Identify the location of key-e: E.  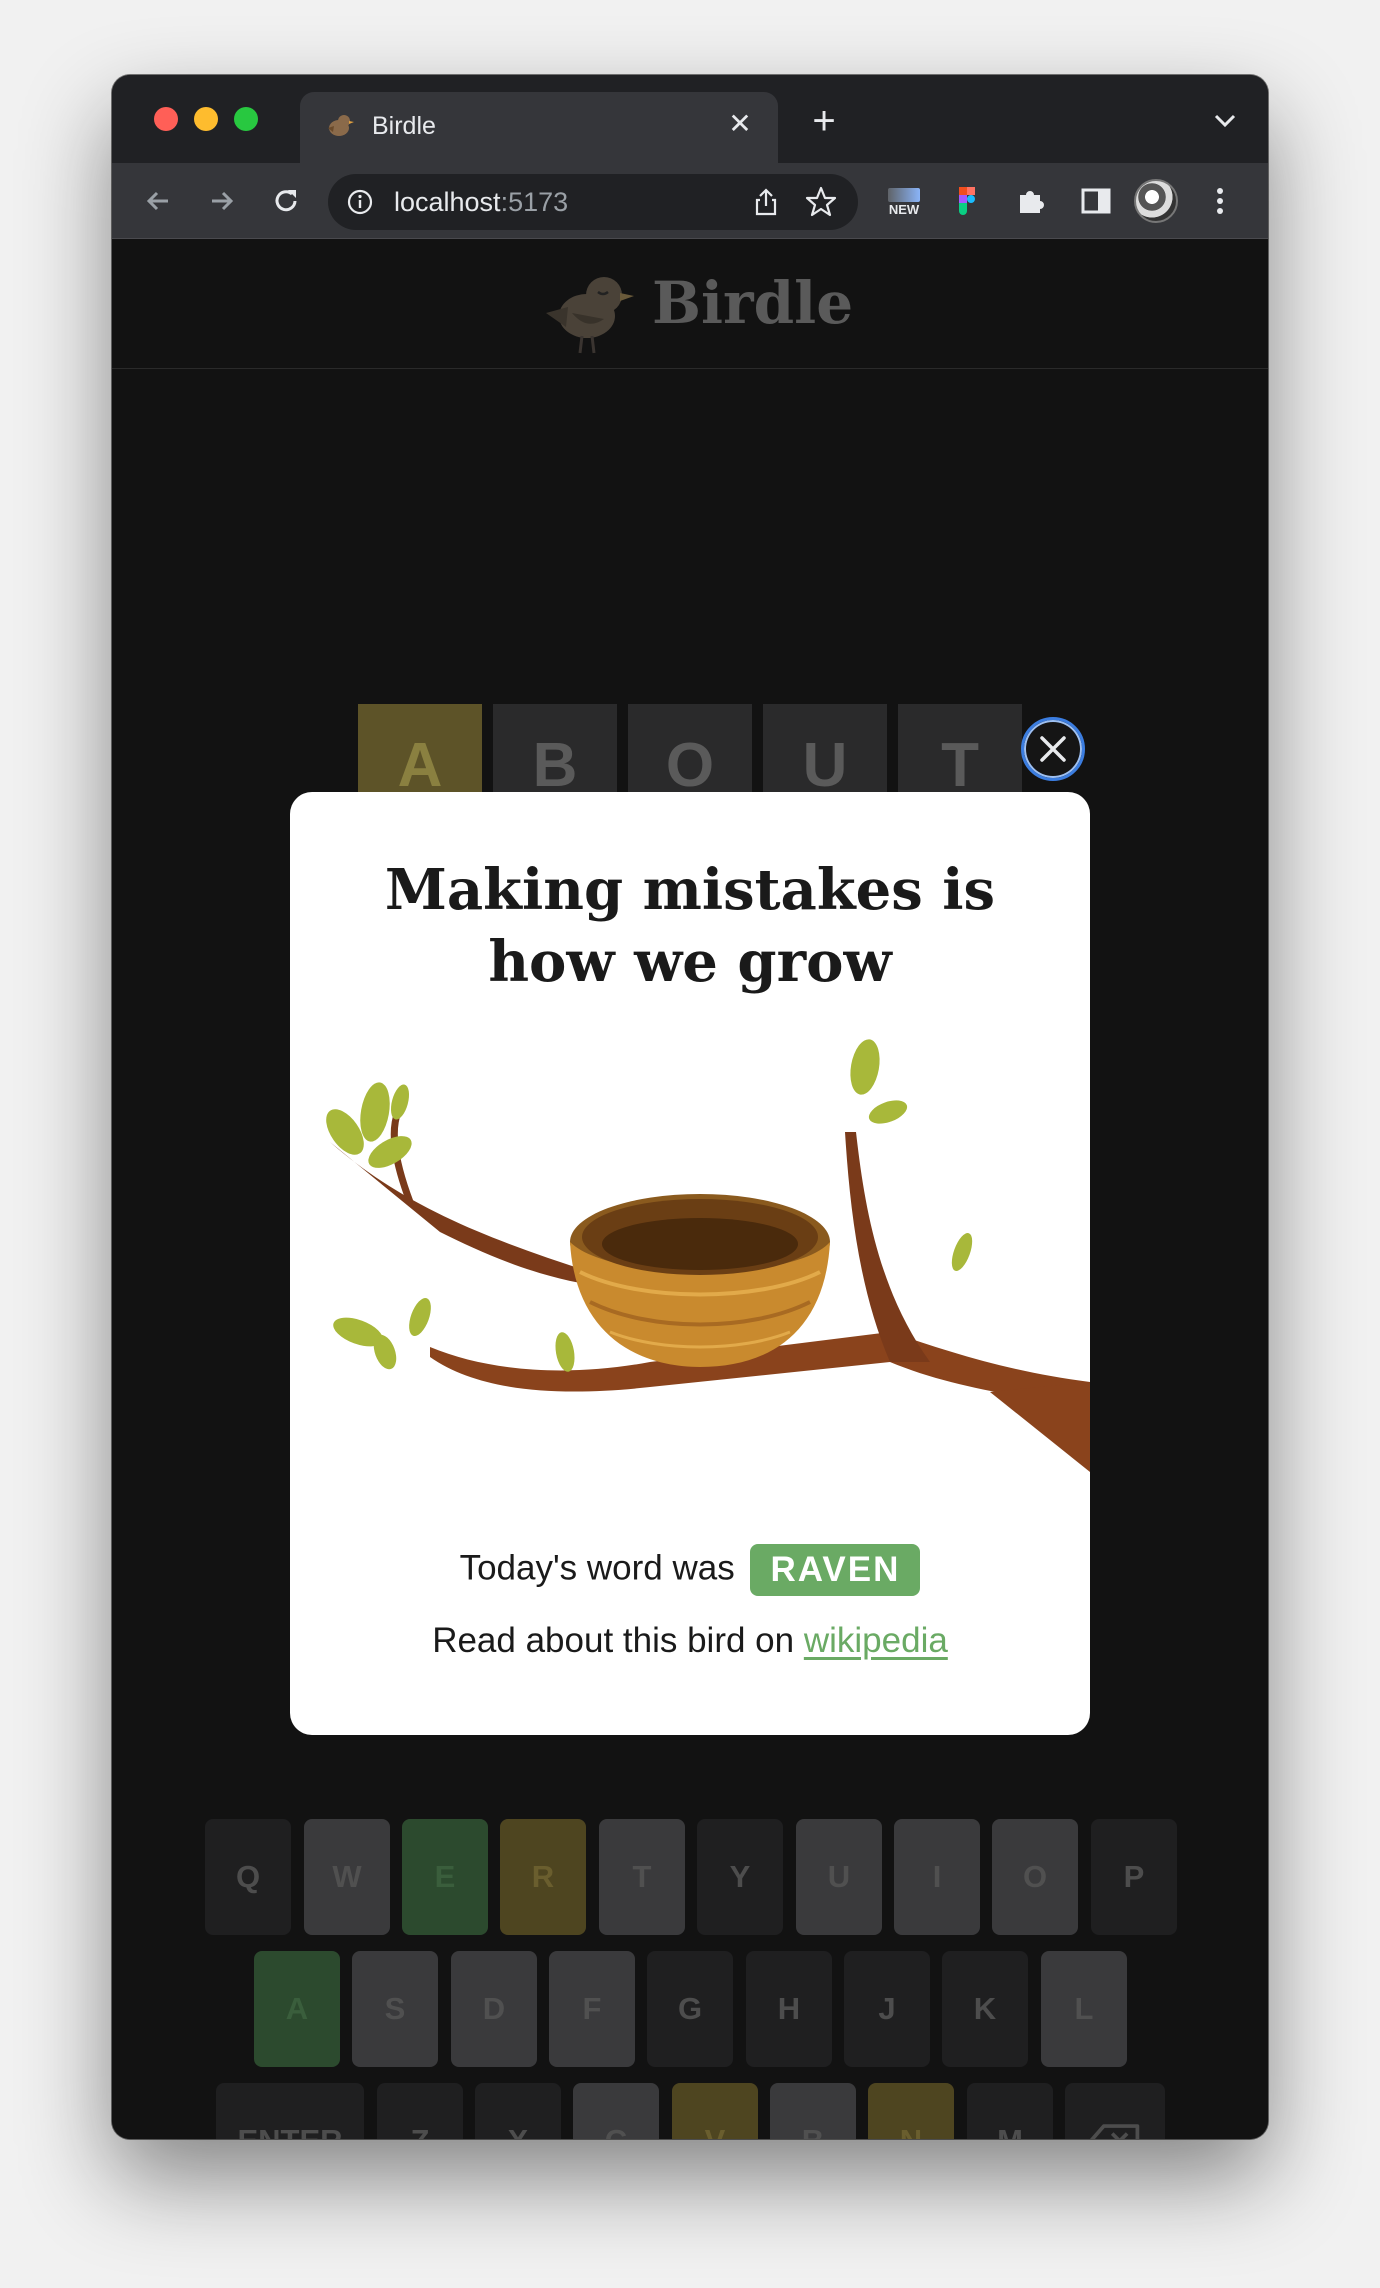
(445, 1877).